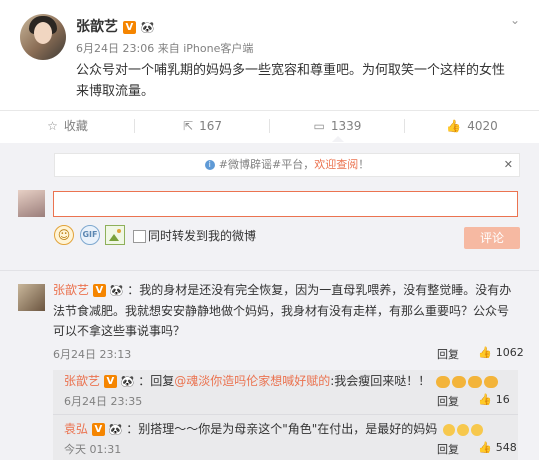 The image size is (539, 460). Describe the element at coordinates (291, 81) in the screenshot. I see `post-text: 公众号对一个哺乳期的妈妈多一些宽容和尊重吧。为何取笑一个这样的女性来博取流量。` at that location.